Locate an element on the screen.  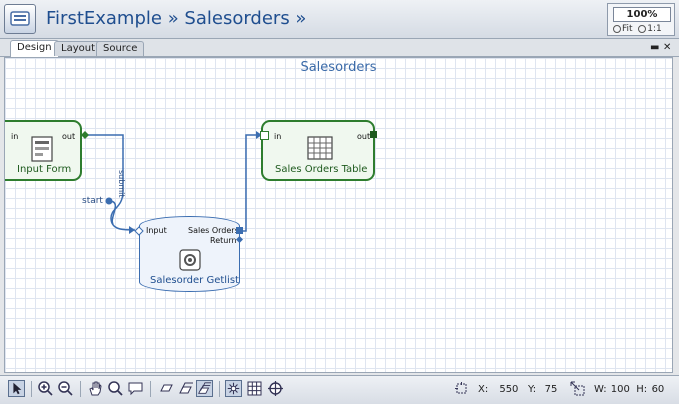
table-icon is located at coordinates (320, 148).